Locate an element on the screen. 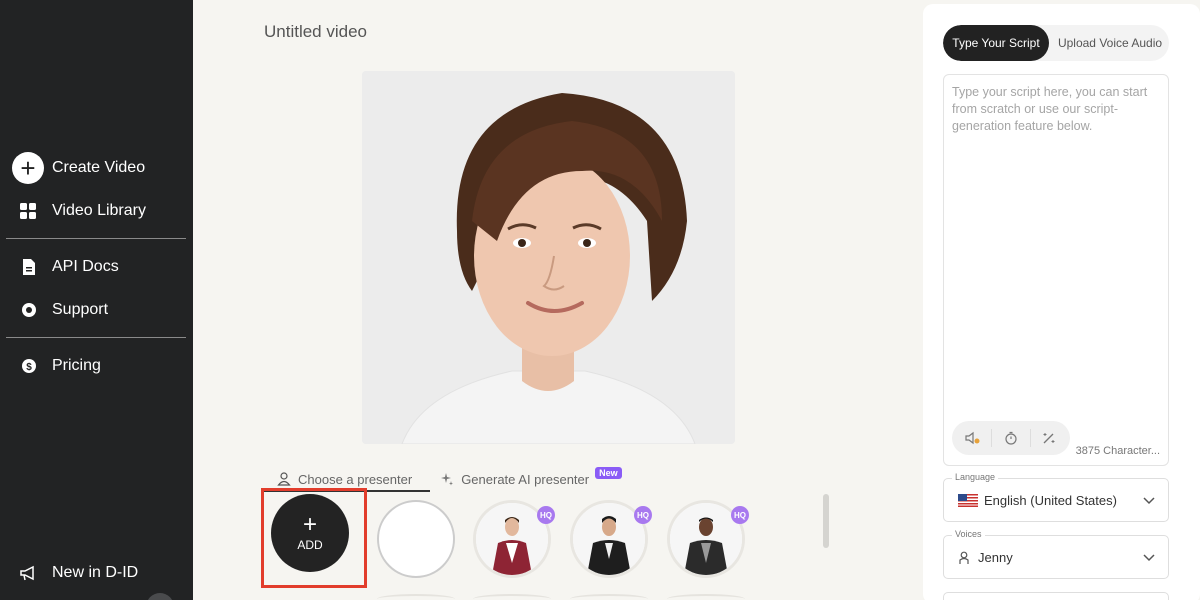 This screenshot has width=1200, height=600. sidebar-item-label: Support is located at coordinates (80, 309).